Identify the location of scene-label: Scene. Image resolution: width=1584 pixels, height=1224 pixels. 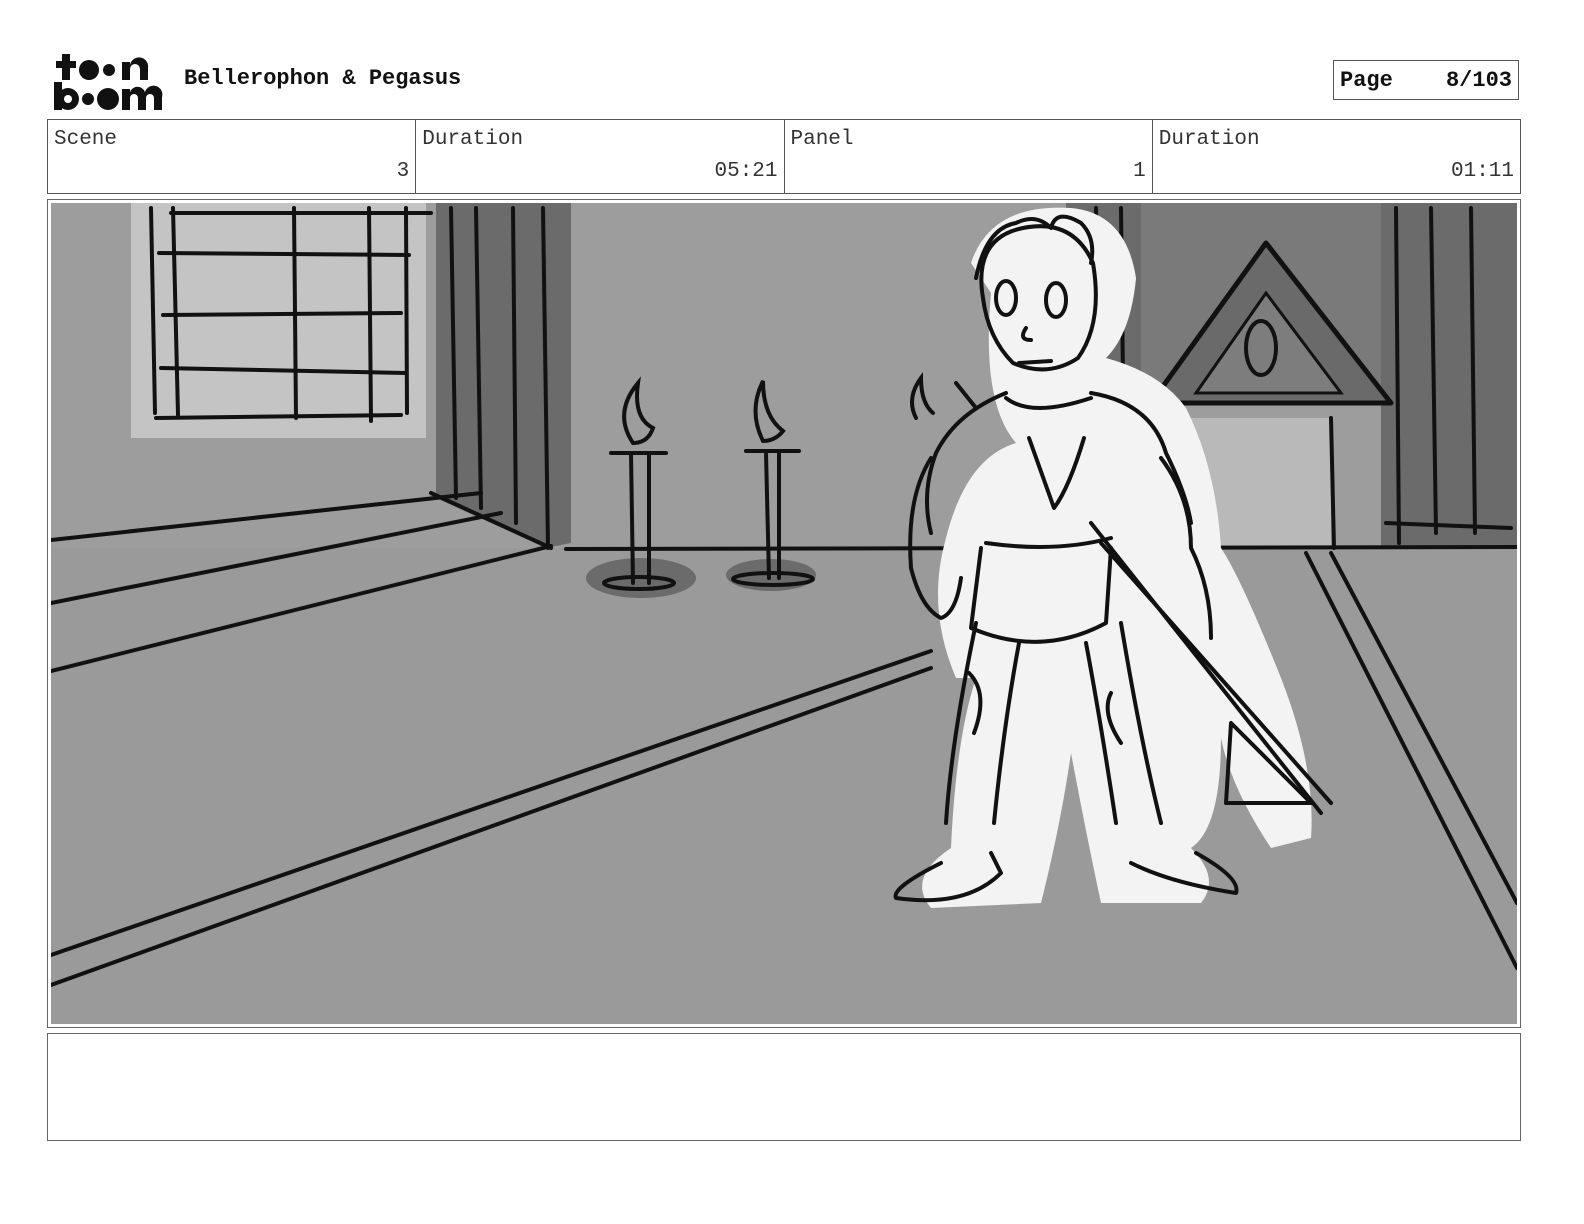
(86, 139).